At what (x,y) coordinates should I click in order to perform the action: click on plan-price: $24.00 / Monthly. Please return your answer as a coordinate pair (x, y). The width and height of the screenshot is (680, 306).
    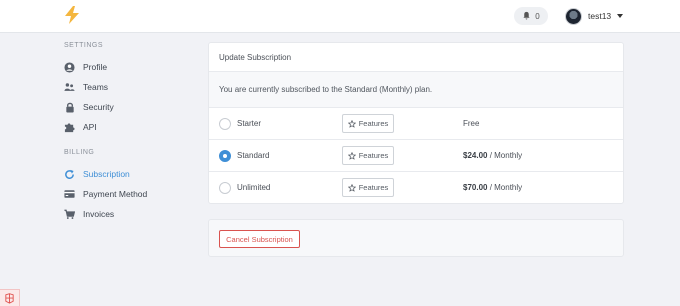
    Looking at the image, I should click on (492, 155).